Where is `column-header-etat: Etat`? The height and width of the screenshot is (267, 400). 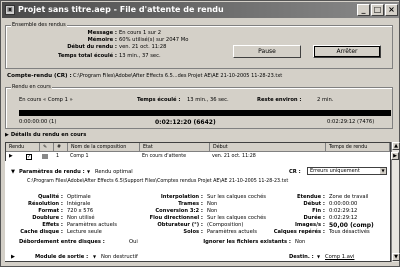
column-header-etat: Etat is located at coordinates (175, 147).